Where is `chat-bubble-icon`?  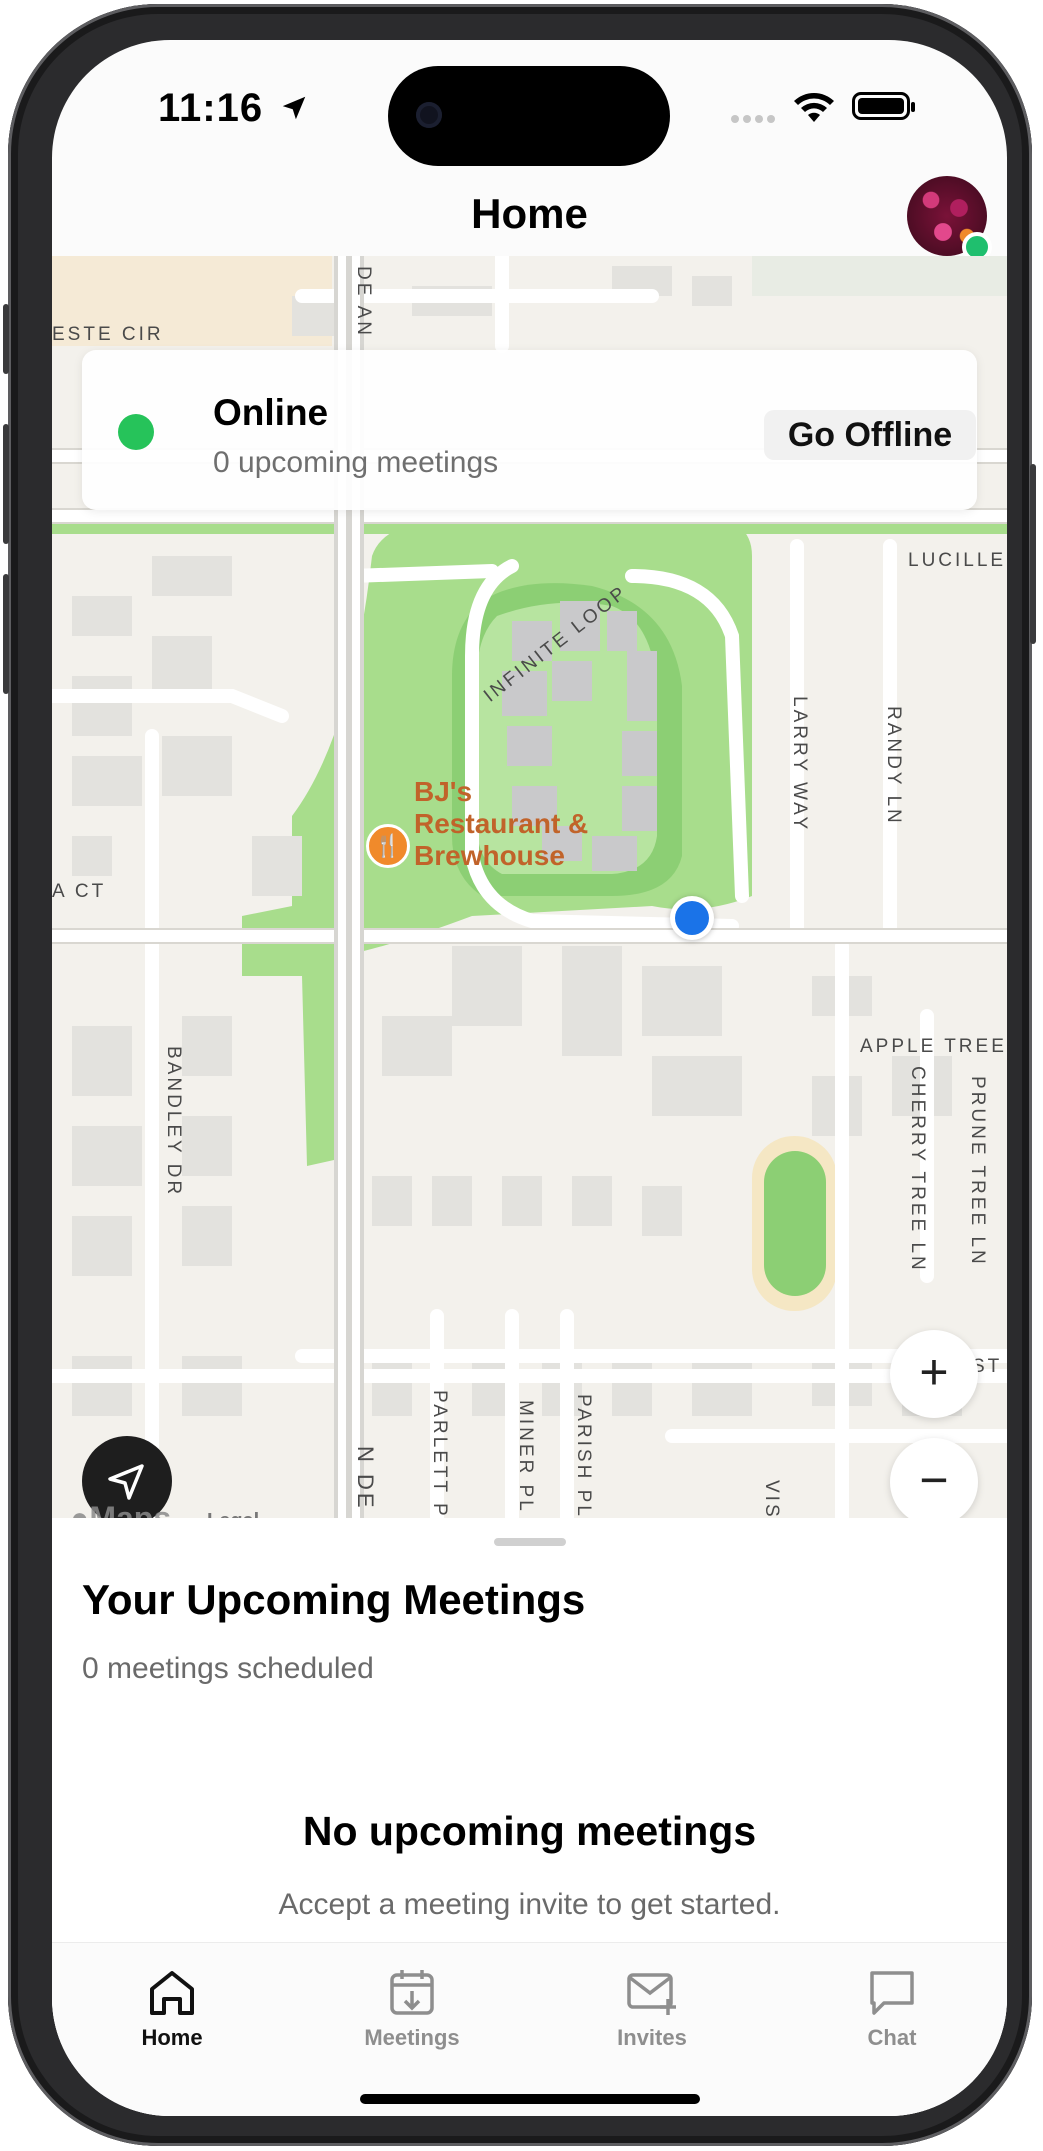 chat-bubble-icon is located at coordinates (892, 1993).